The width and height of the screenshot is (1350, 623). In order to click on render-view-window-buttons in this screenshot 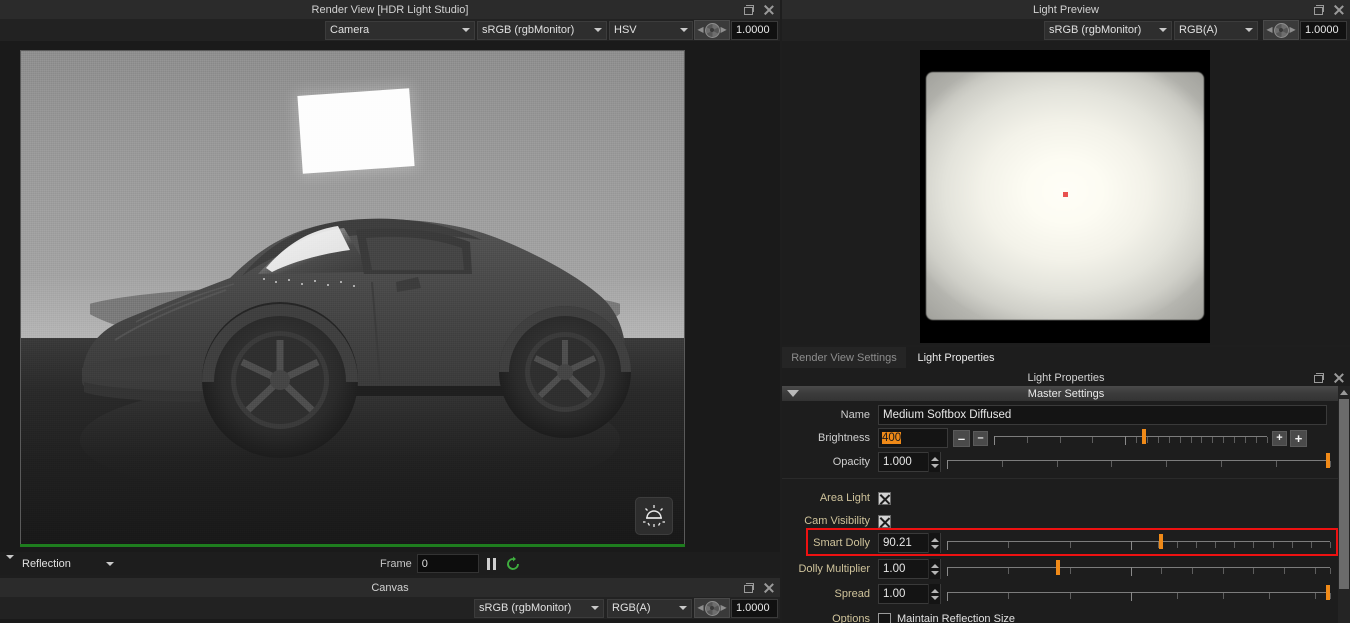, I will do `click(759, 9)`.